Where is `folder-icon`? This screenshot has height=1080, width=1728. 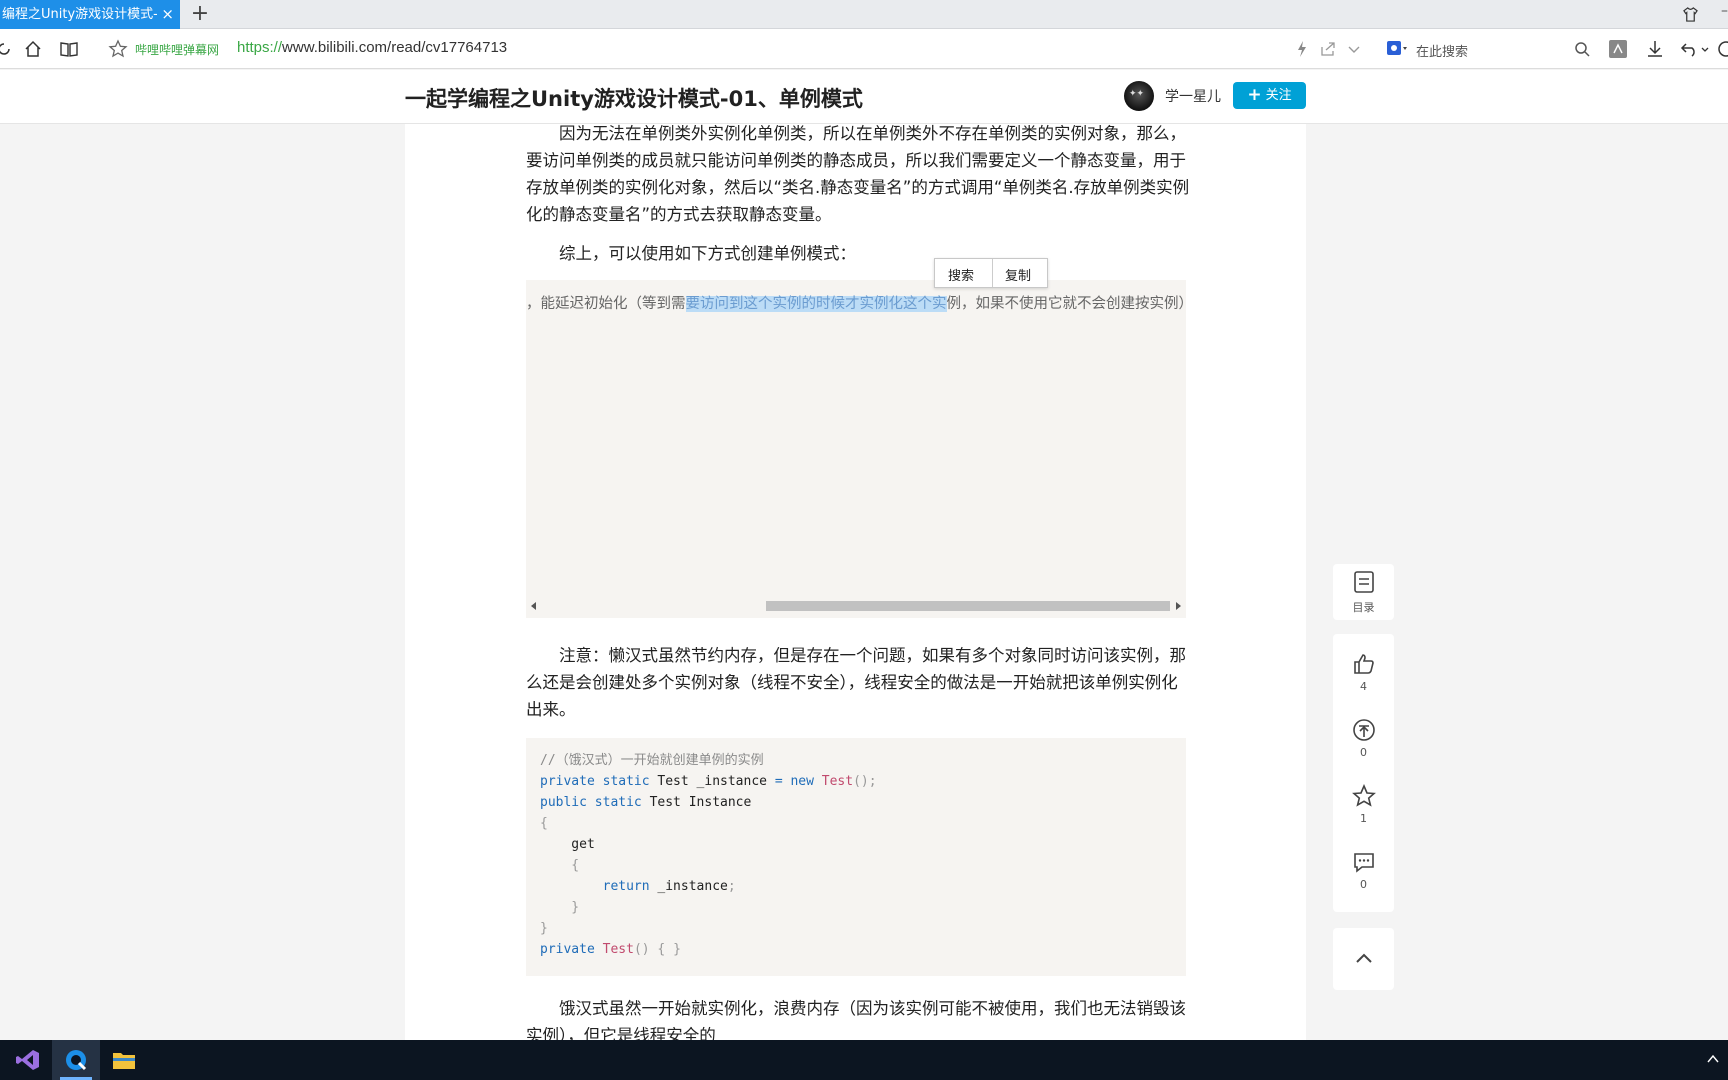 folder-icon is located at coordinates (124, 1061).